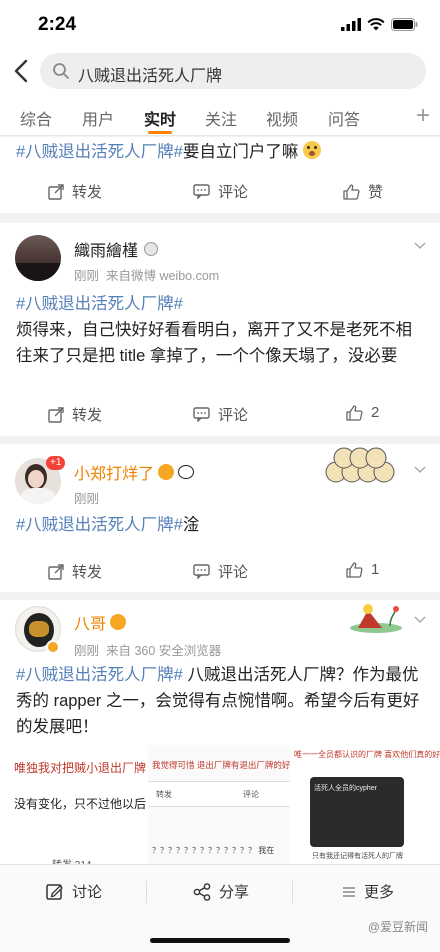 This screenshot has width=440, height=952. What do you see at coordinates (220, 940) in the screenshot?
I see `home-indicator` at bounding box center [220, 940].